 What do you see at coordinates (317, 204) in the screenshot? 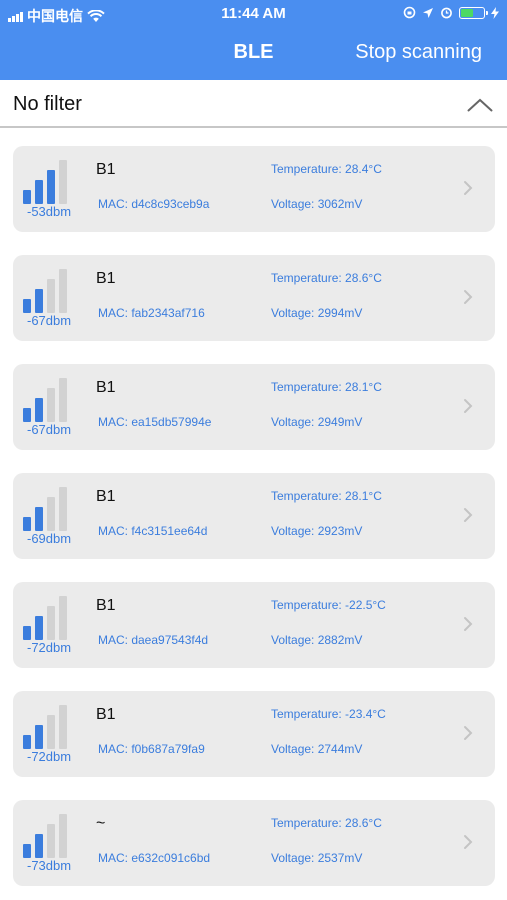
I see `voltage-reading: Voltage: 3062mV` at bounding box center [317, 204].